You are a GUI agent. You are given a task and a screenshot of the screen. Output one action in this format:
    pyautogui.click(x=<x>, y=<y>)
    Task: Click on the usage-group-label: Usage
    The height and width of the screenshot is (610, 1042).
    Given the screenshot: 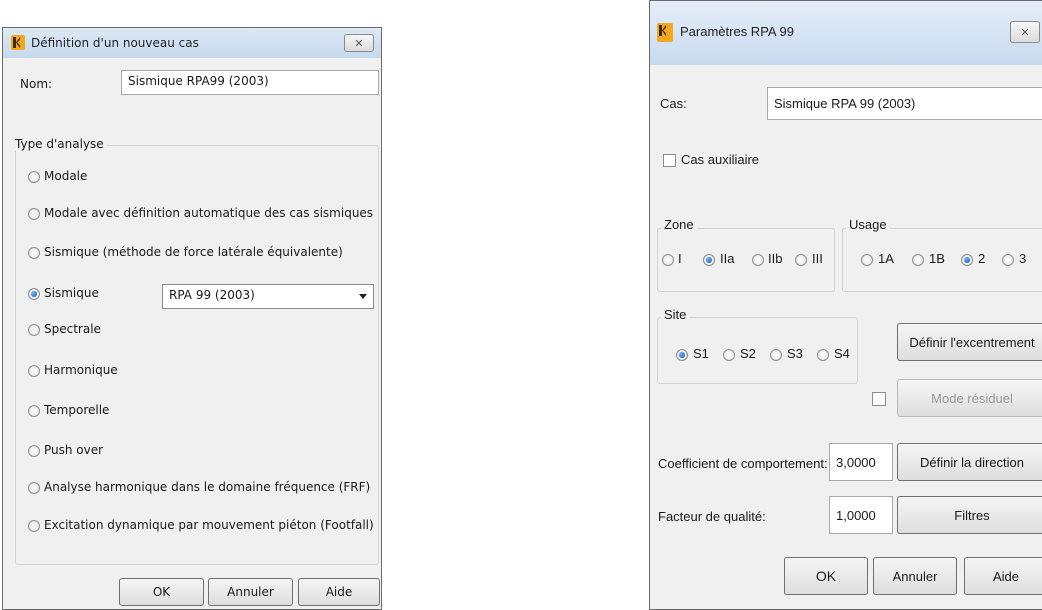 What is the action you would take?
    pyautogui.click(x=868, y=224)
    